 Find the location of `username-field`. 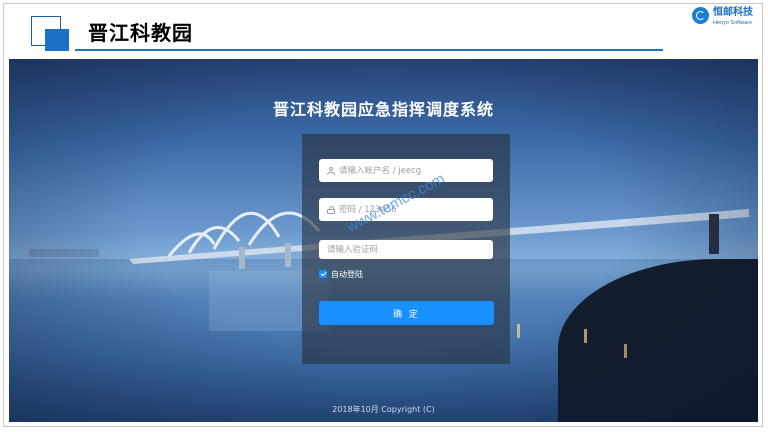

username-field is located at coordinates (406, 170).